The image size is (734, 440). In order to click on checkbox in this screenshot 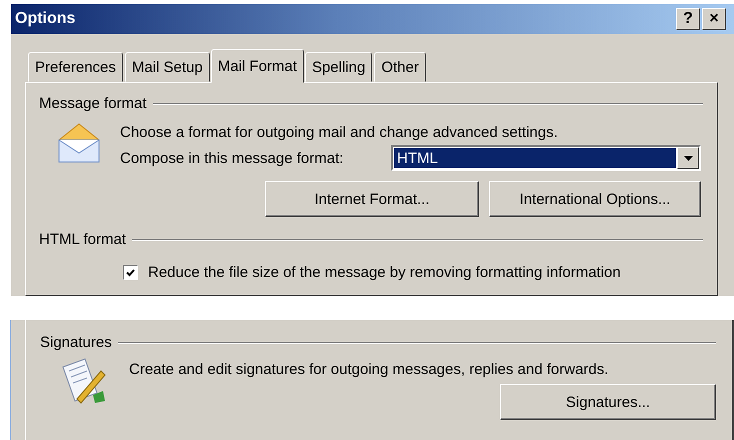, I will do `click(130, 272)`.